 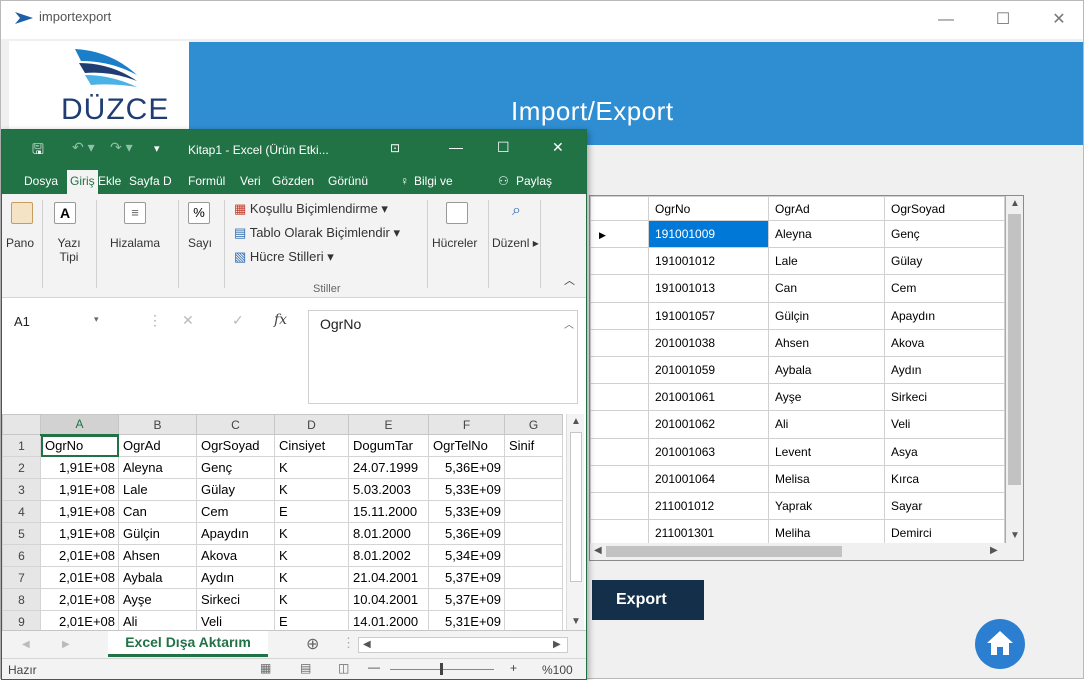 What do you see at coordinates (305, 668) in the screenshot?
I see `page-layout-view-icon: ▤` at bounding box center [305, 668].